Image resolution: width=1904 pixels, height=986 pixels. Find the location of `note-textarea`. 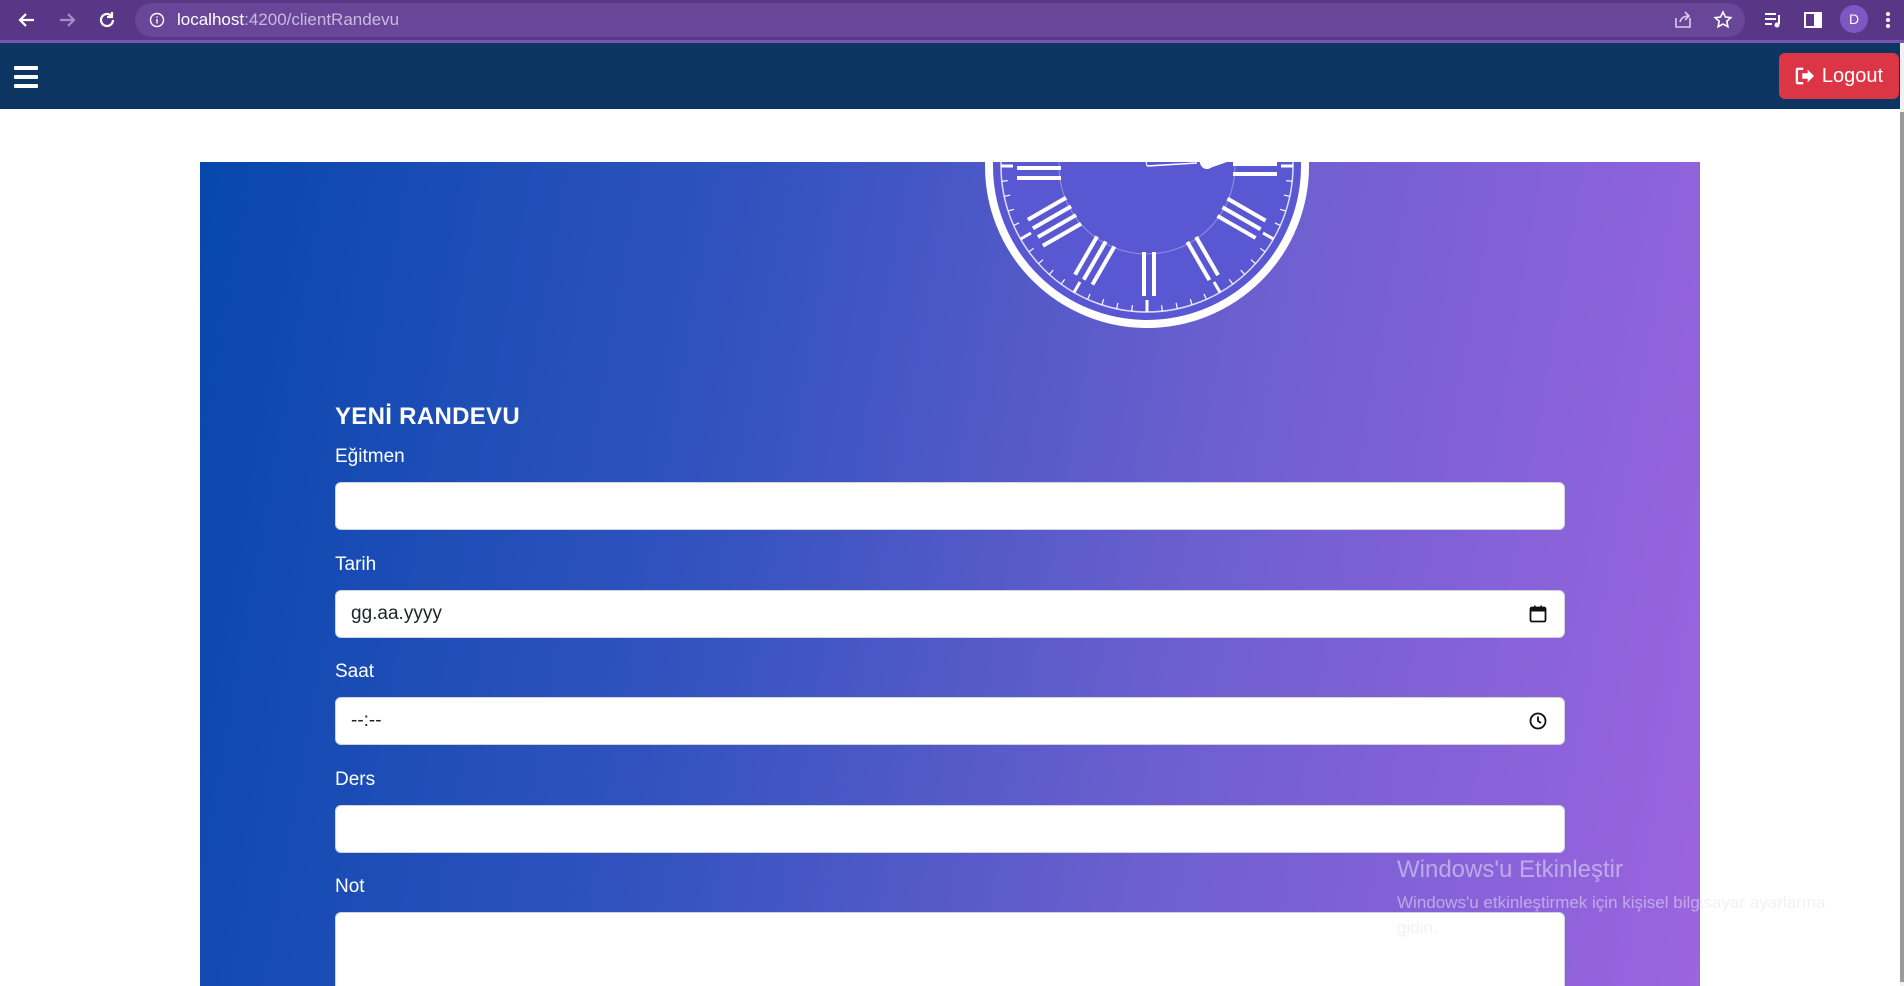

note-textarea is located at coordinates (950, 949).